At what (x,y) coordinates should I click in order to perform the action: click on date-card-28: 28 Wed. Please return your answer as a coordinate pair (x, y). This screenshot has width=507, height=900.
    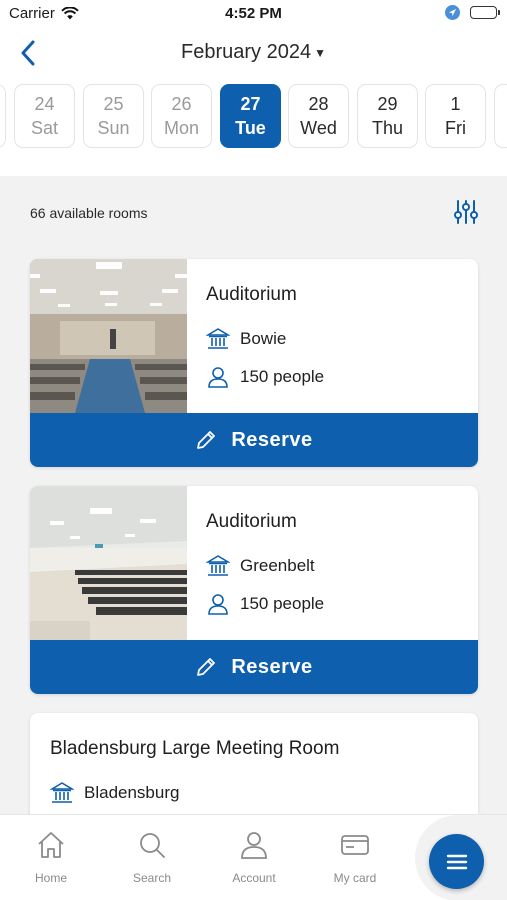
    Looking at the image, I should click on (318, 116).